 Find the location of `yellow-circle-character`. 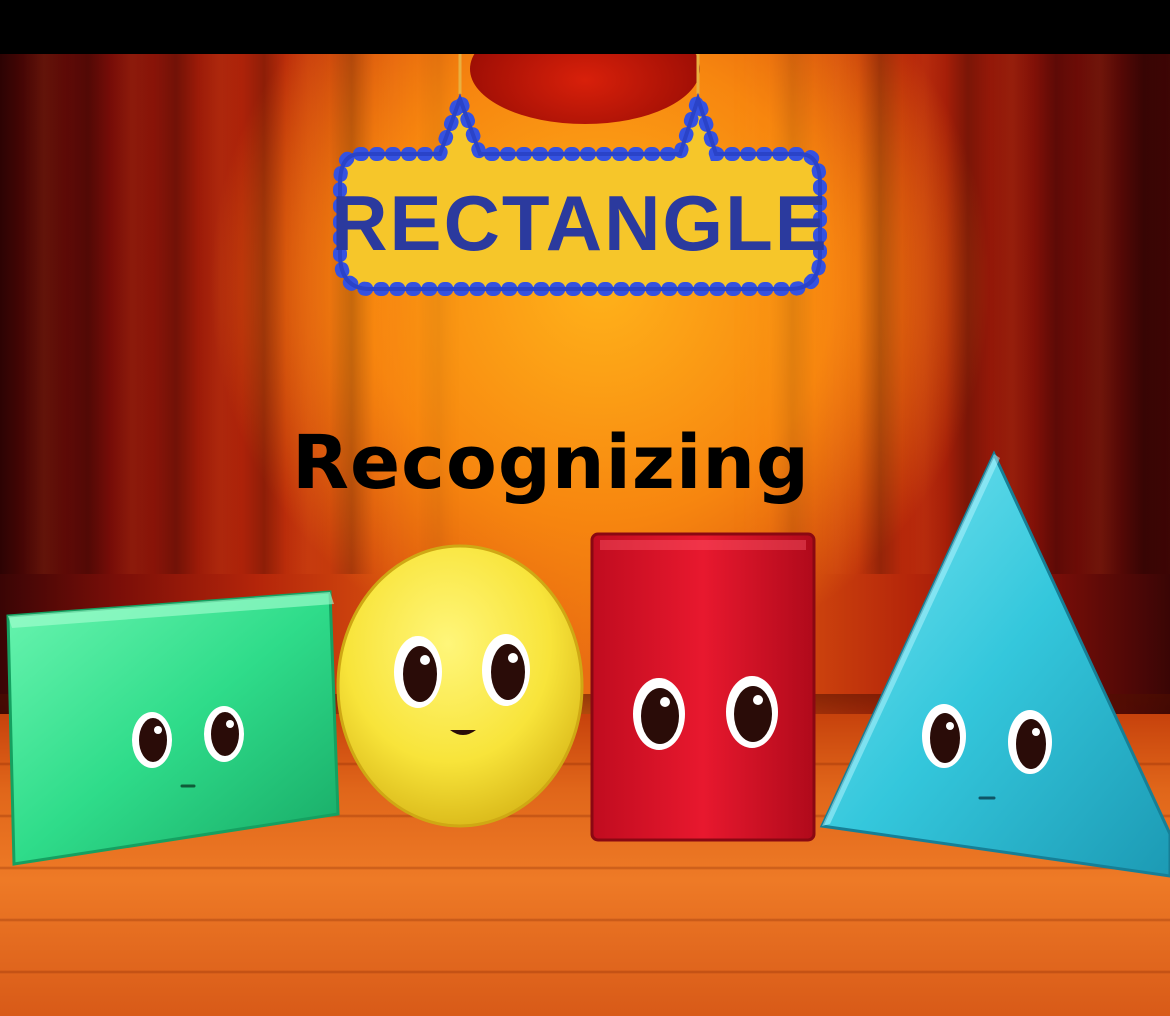

yellow-circle-character is located at coordinates (460, 686).